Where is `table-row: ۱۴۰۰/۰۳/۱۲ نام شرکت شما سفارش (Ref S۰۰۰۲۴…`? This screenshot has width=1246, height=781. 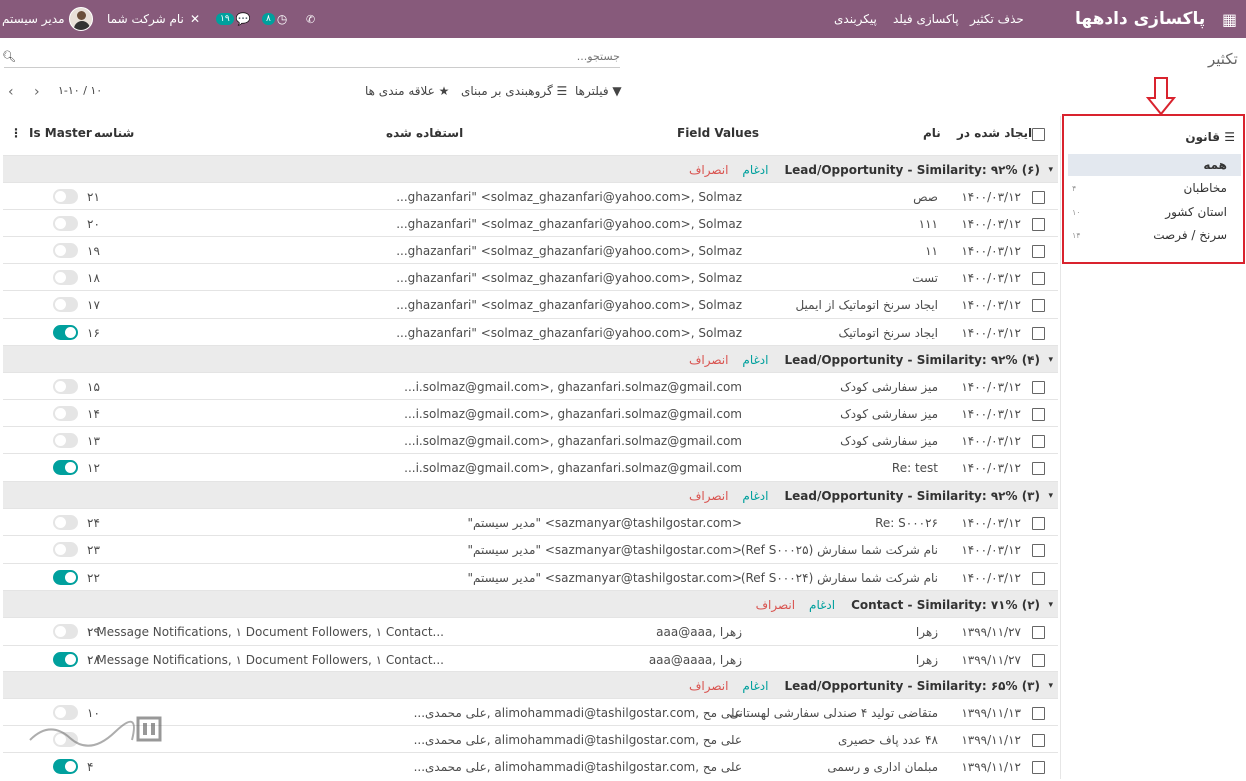
table-row: ۱۴۰۰/۰۳/۱۲ نام شرکت شما سفارش (Ref S۰۰۰۲۴… is located at coordinates (530, 577).